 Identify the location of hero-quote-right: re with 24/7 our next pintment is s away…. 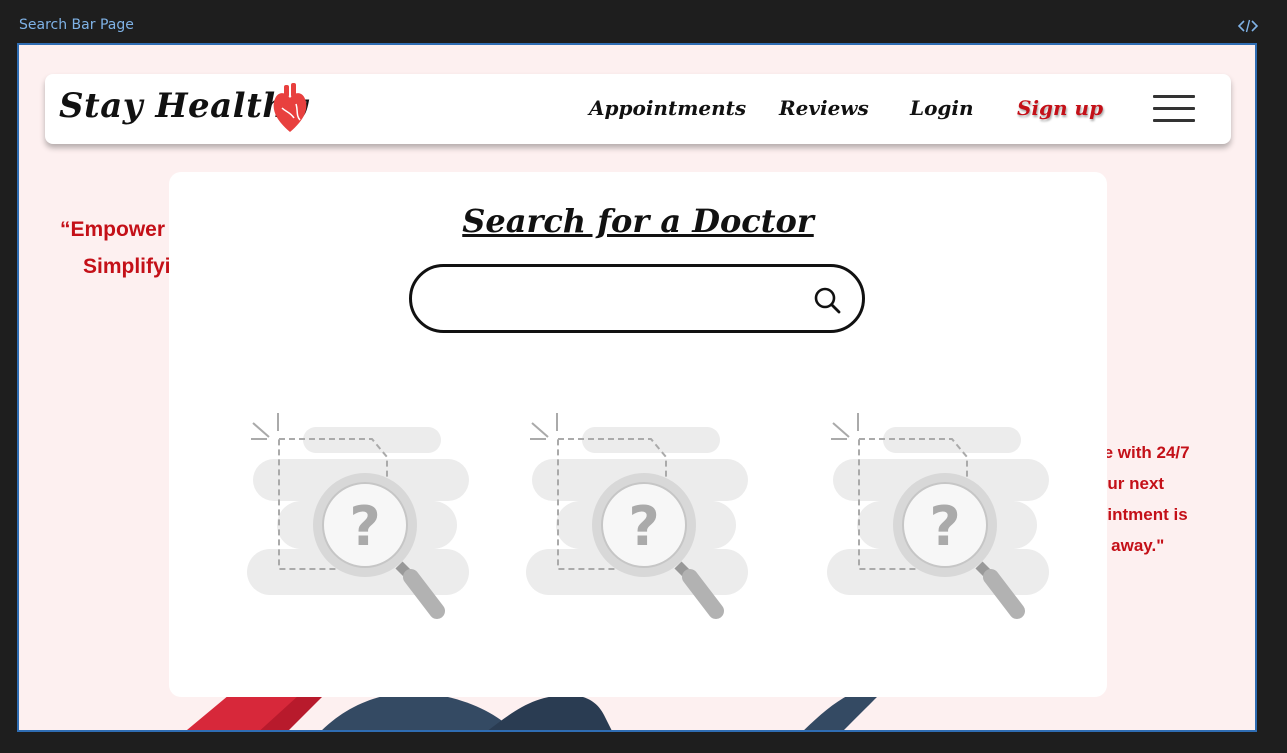
(1143, 499).